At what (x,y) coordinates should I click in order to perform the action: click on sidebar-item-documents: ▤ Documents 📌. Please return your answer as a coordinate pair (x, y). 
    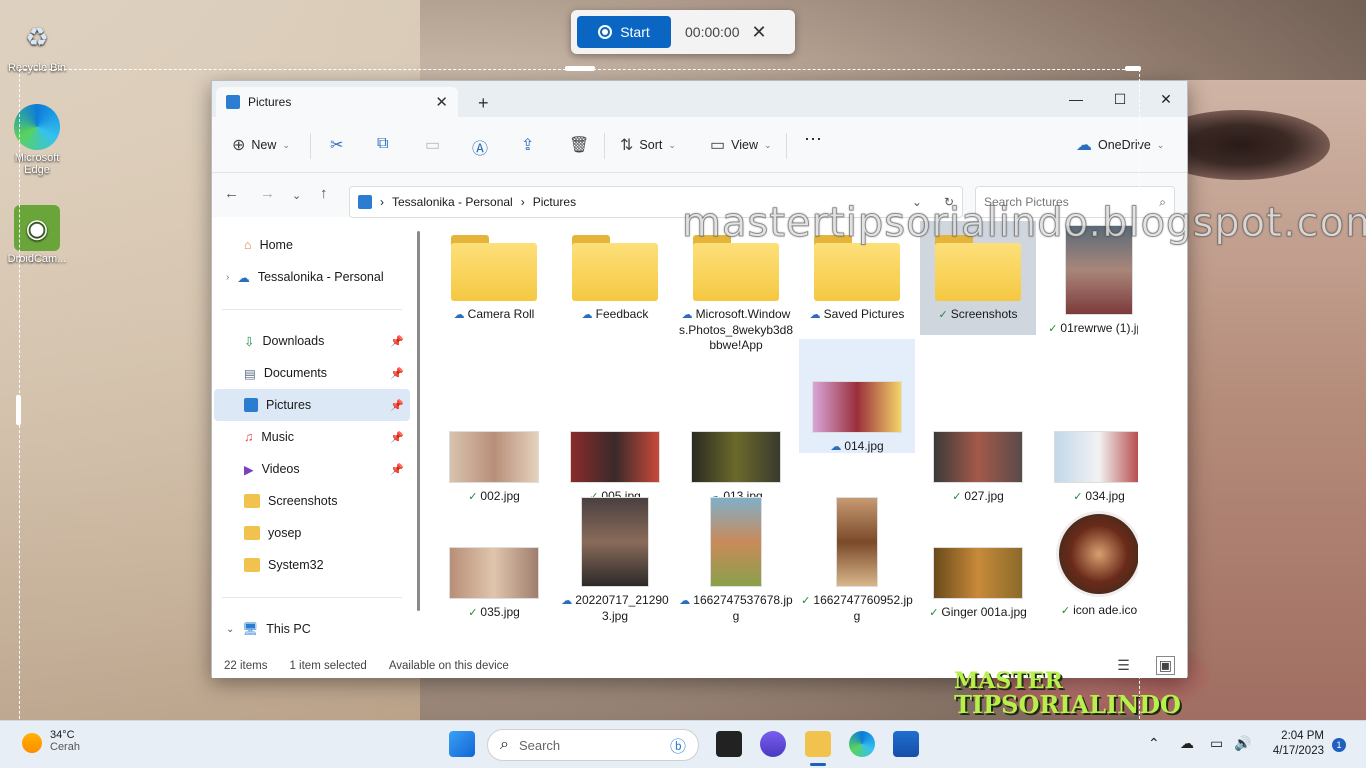
    Looking at the image, I should click on (312, 373).